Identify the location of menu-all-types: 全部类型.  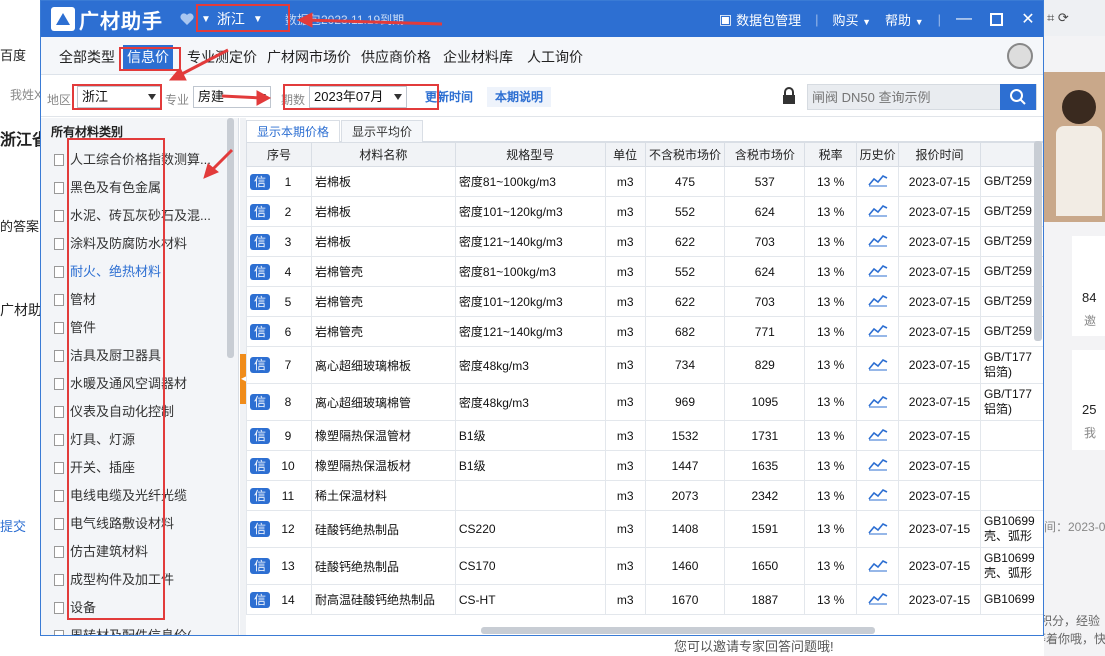
(87, 57).